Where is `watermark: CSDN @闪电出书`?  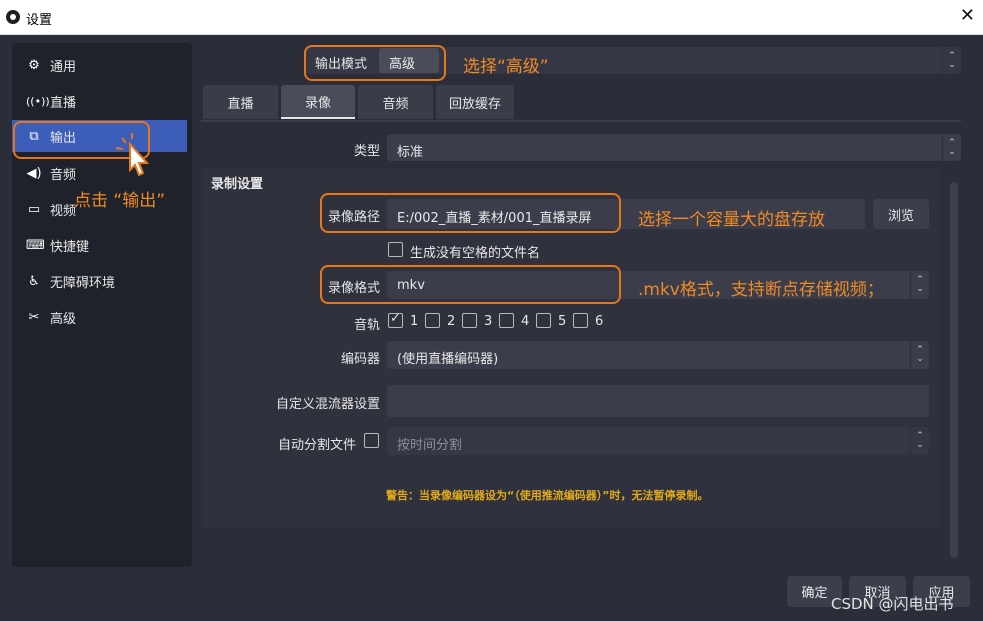 watermark: CSDN @闪电出书 is located at coordinates (892, 604).